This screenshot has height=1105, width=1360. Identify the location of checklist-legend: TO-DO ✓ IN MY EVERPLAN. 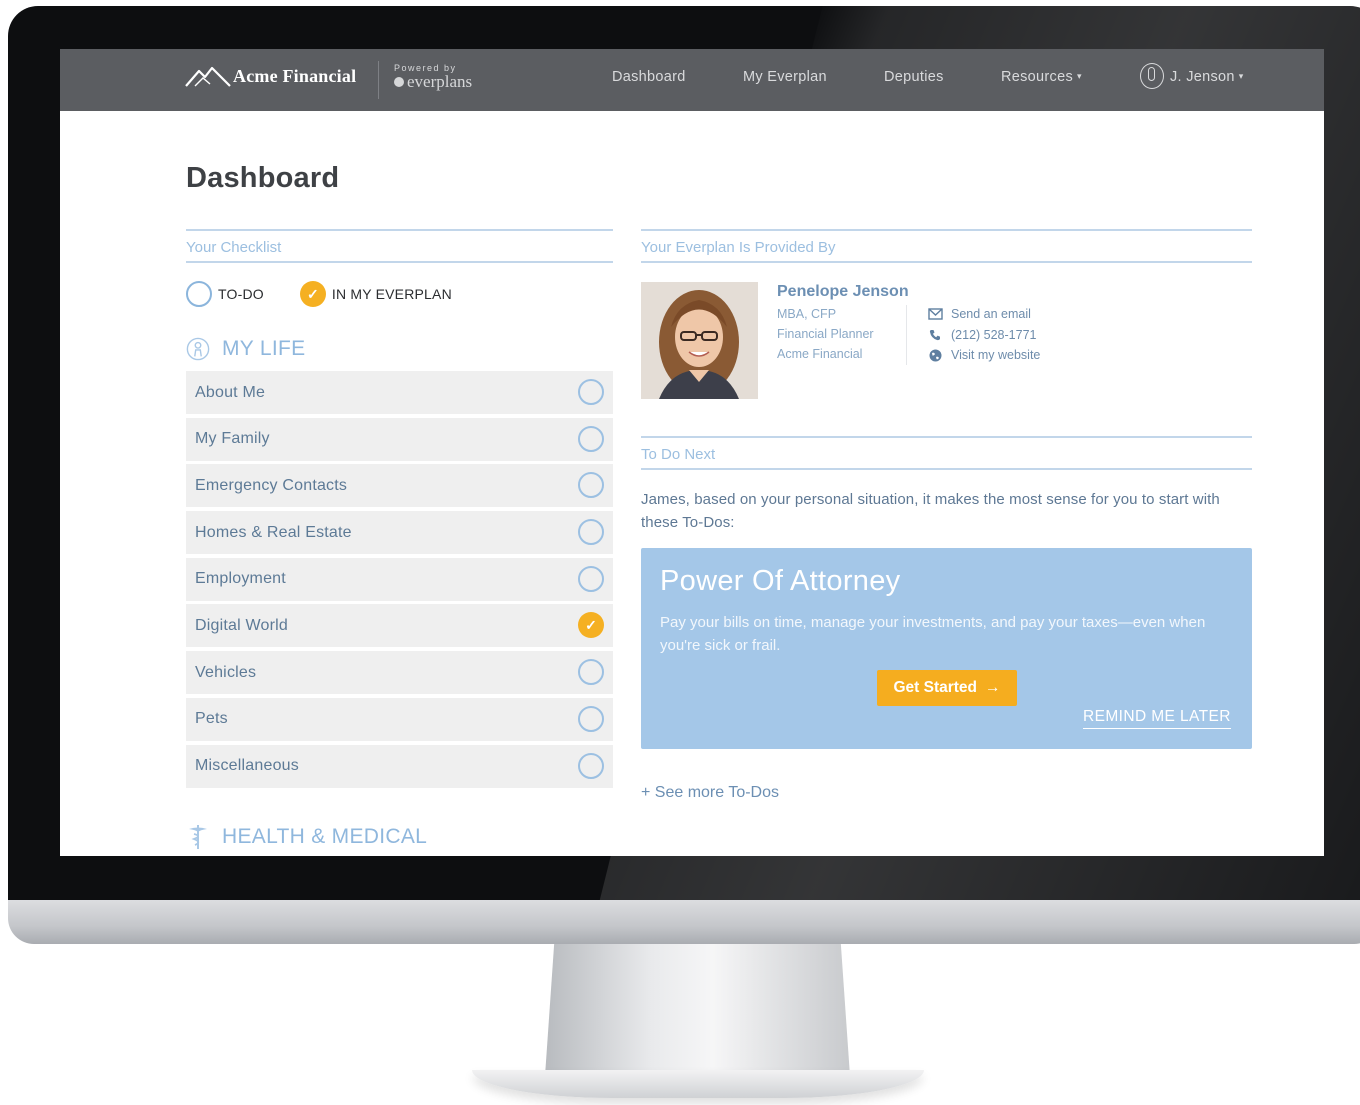
(319, 294).